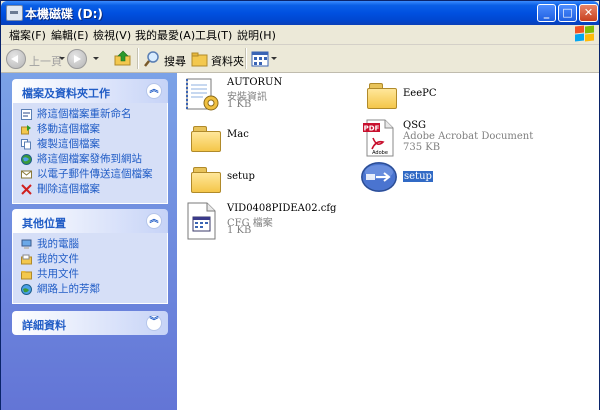 This screenshot has height=410, width=600. I want to click on place-label: 我的電腦, so click(58, 244).